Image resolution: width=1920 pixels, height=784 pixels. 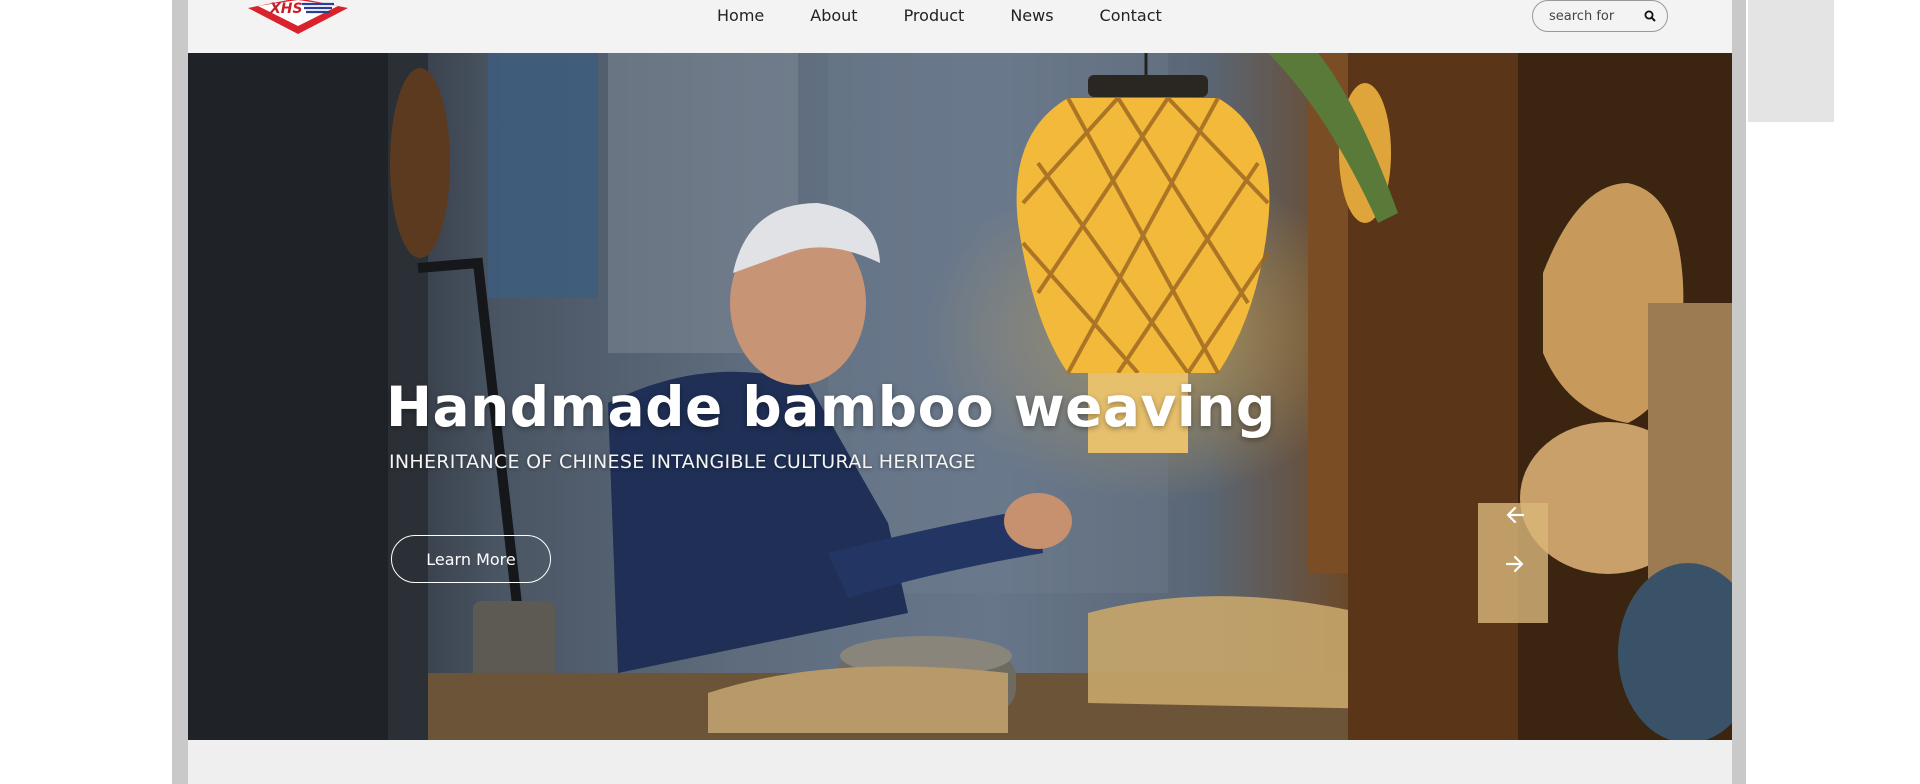 What do you see at coordinates (960, 762) in the screenshot?
I see `content-section-start` at bounding box center [960, 762].